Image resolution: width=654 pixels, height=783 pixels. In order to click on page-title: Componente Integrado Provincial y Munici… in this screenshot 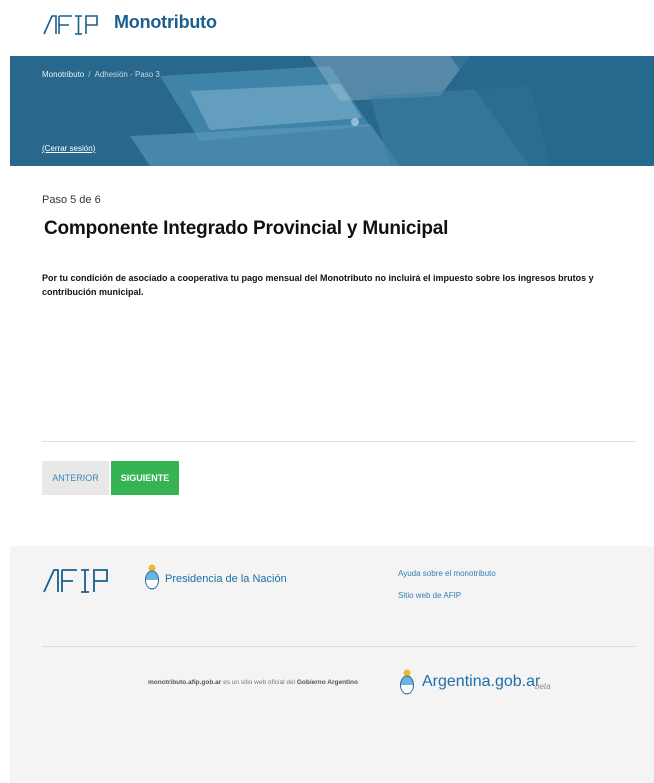, I will do `click(246, 228)`.